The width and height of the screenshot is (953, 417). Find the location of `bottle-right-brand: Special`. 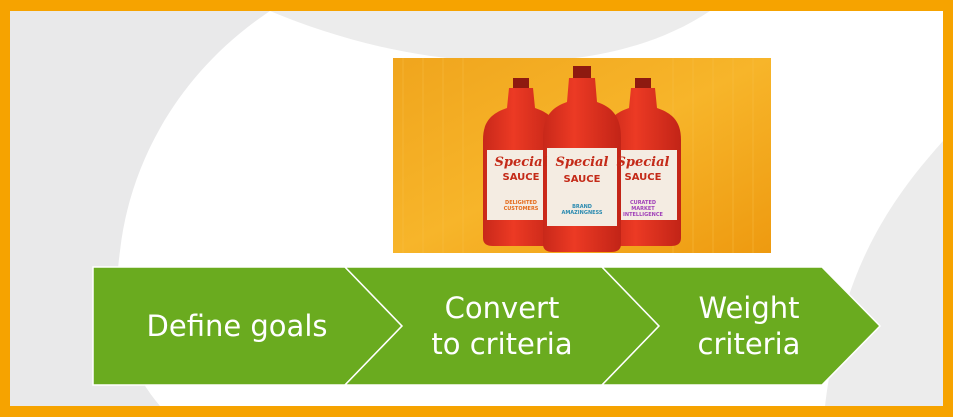

bottle-right-brand: Special is located at coordinates (643, 162).